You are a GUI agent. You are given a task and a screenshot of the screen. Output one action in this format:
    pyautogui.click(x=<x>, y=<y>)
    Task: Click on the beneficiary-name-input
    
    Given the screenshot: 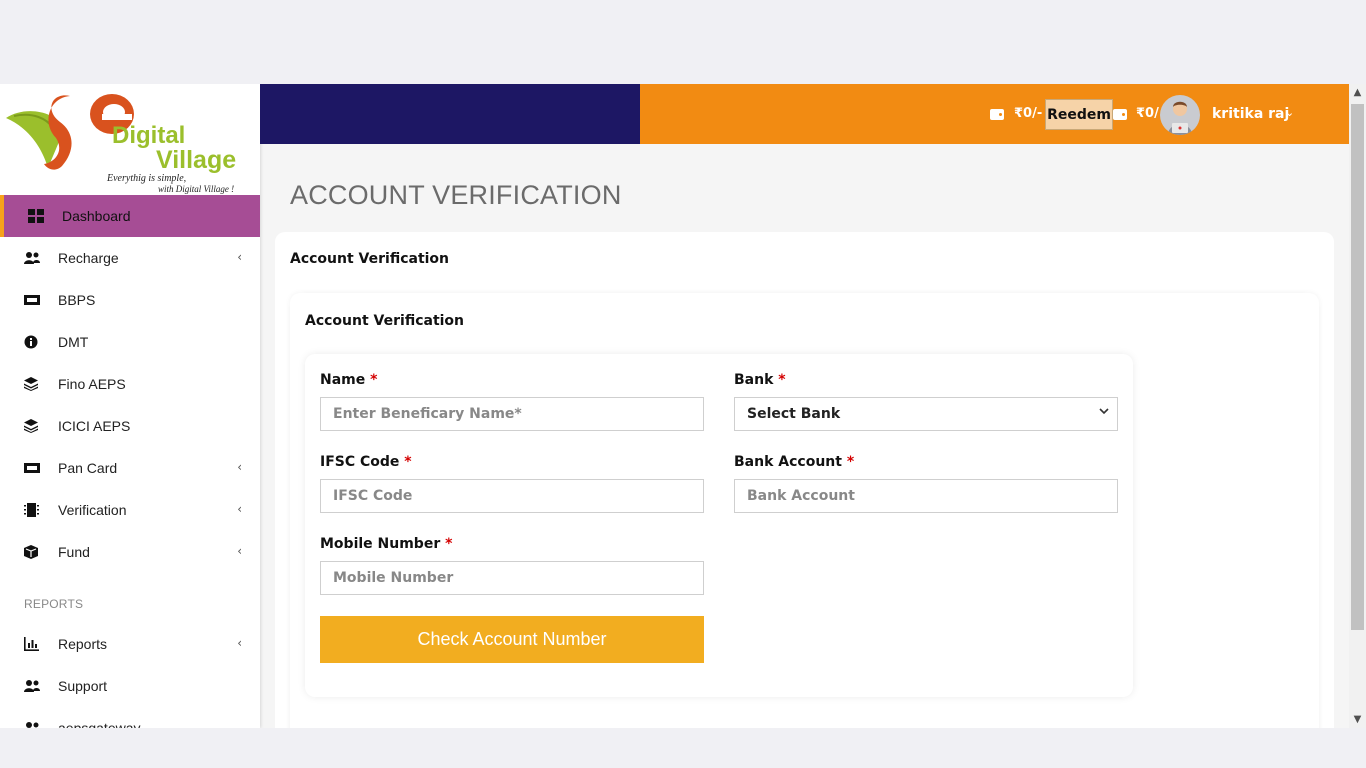 What is the action you would take?
    pyautogui.click(x=512, y=414)
    